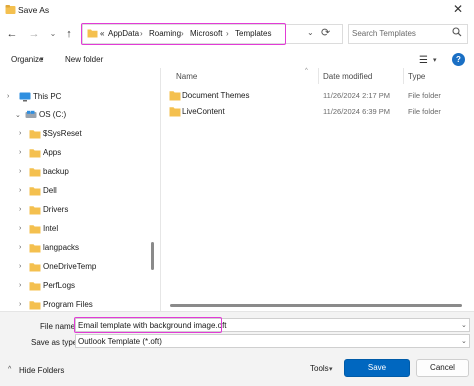 This screenshot has height=386, width=474. Describe the element at coordinates (216, 95) in the screenshot. I see `file-name: Document Themes` at that location.